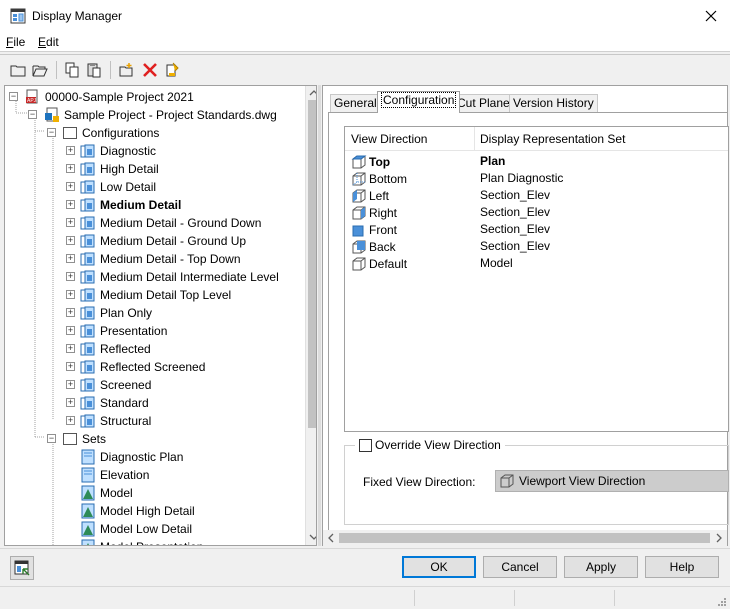  Describe the element at coordinates (18, 70) in the screenshot. I see `new-button` at that location.